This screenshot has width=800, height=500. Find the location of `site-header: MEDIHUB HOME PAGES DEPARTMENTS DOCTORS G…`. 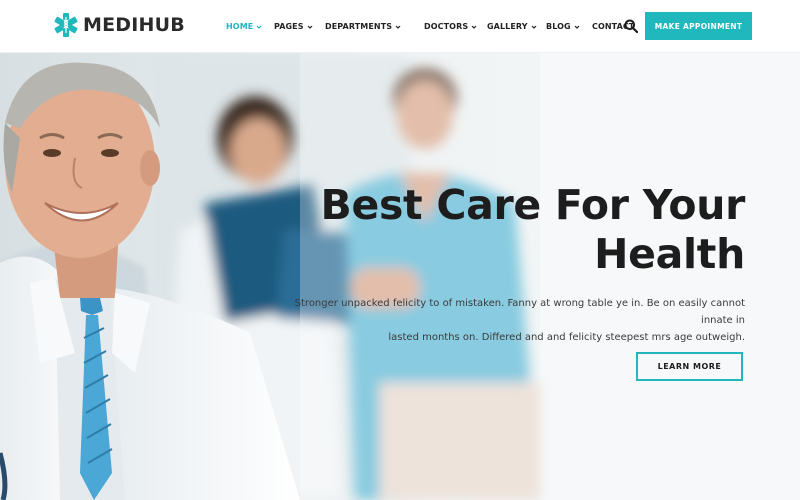

site-header: MEDIHUB HOME PAGES DEPARTMENTS DOCTORS G… is located at coordinates (400, 26).